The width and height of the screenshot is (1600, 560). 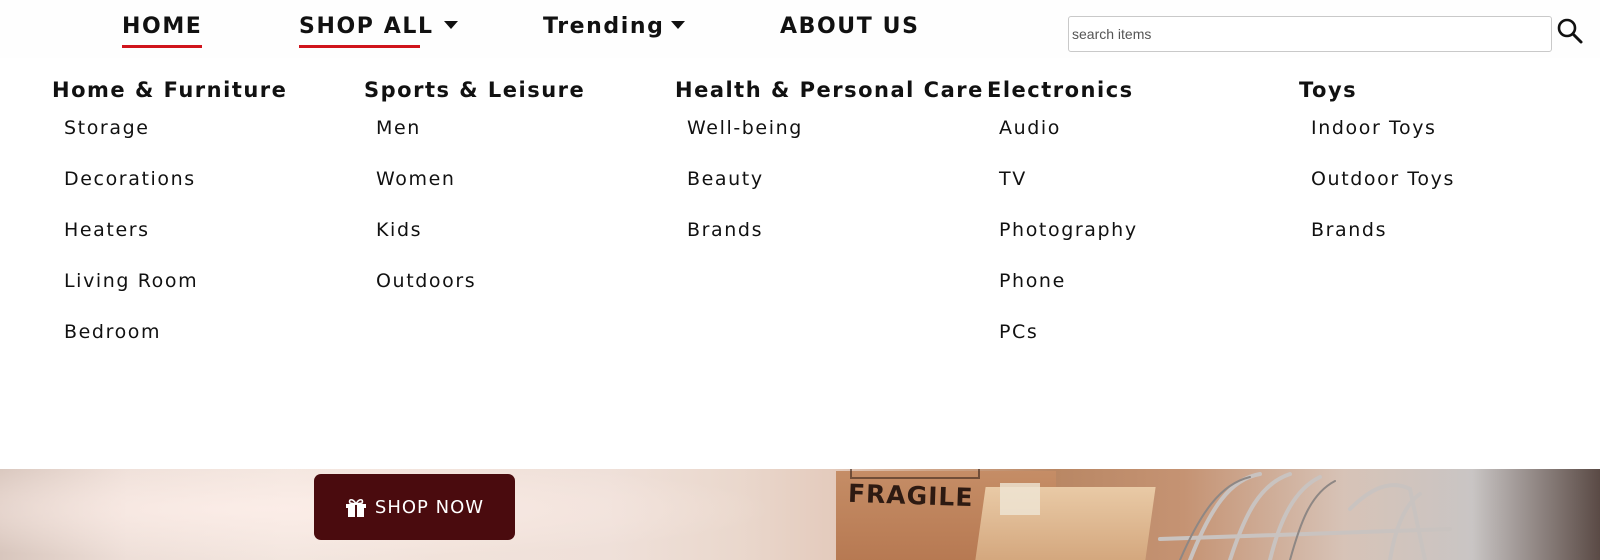 I want to click on nav-home-label: HOME, so click(x=162, y=26).